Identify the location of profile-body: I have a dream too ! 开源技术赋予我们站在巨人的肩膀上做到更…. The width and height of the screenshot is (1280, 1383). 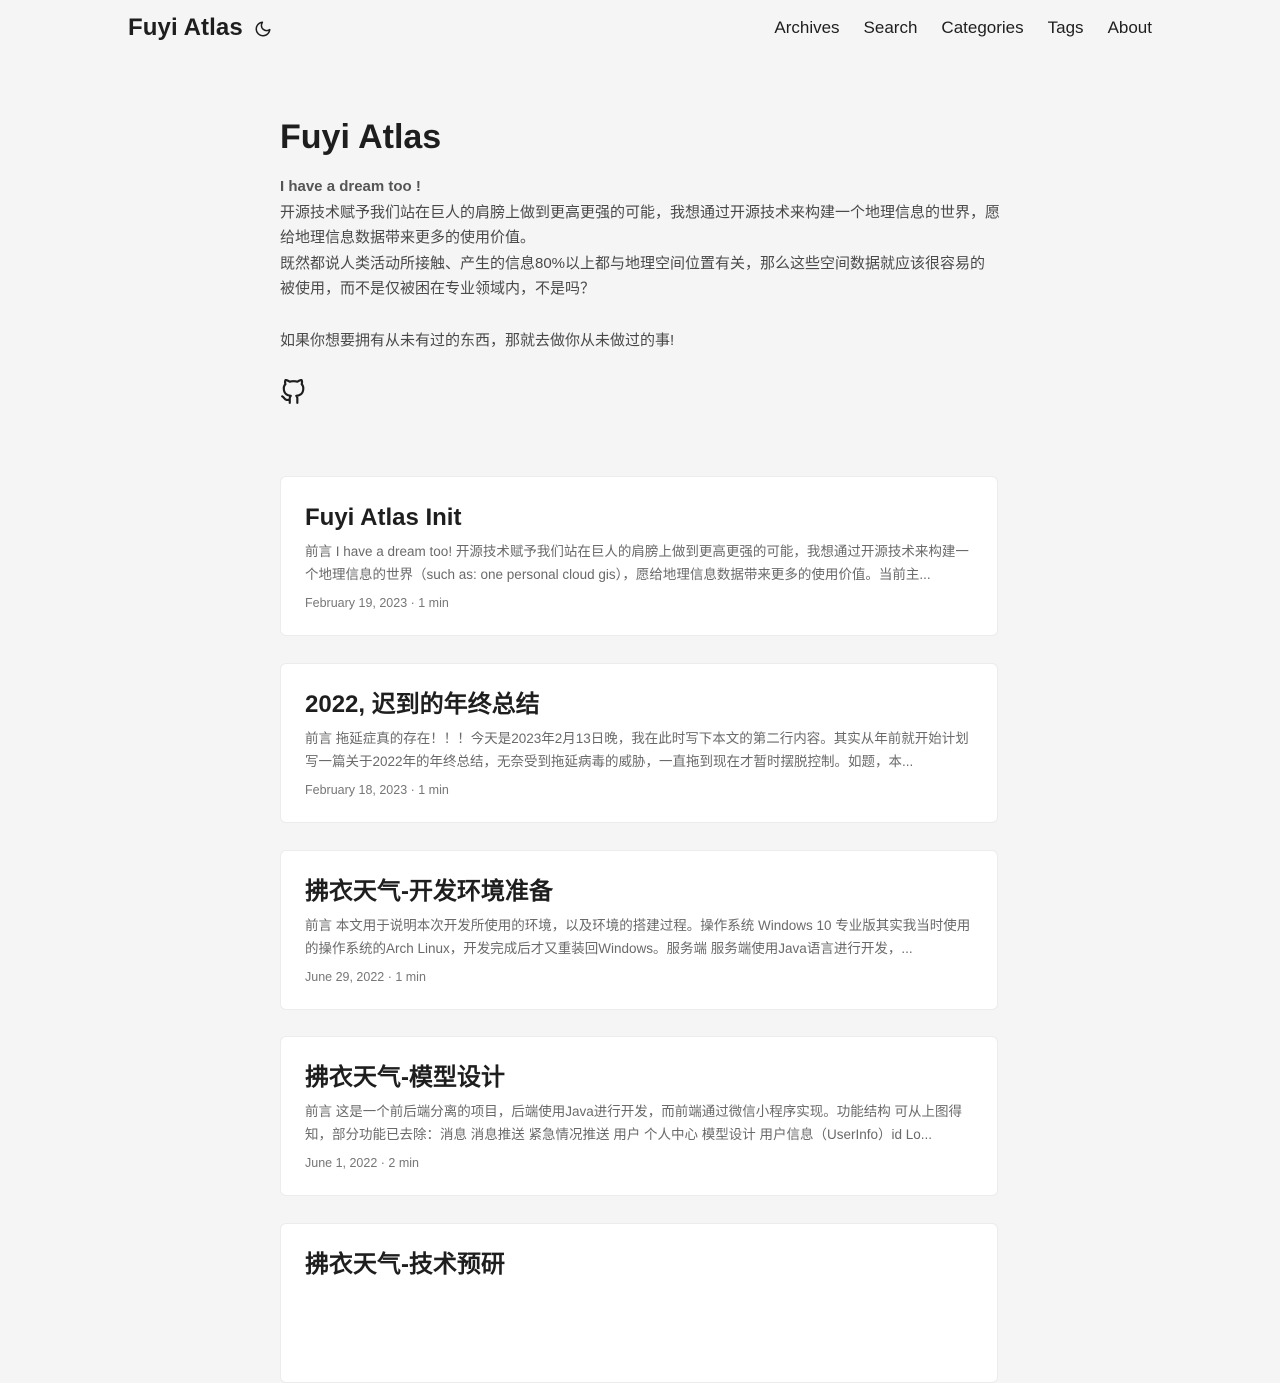
(640, 263).